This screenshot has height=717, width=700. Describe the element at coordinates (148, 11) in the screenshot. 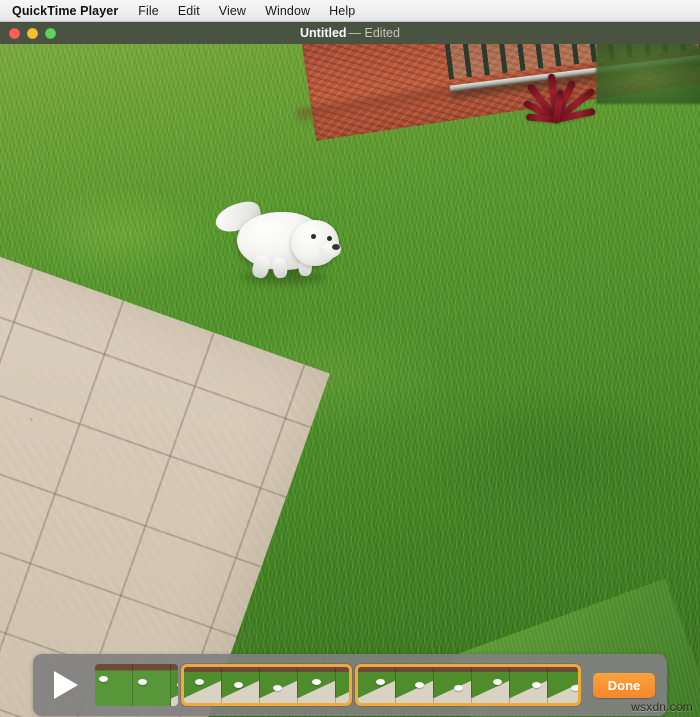

I see `menu-item-file: File` at that location.